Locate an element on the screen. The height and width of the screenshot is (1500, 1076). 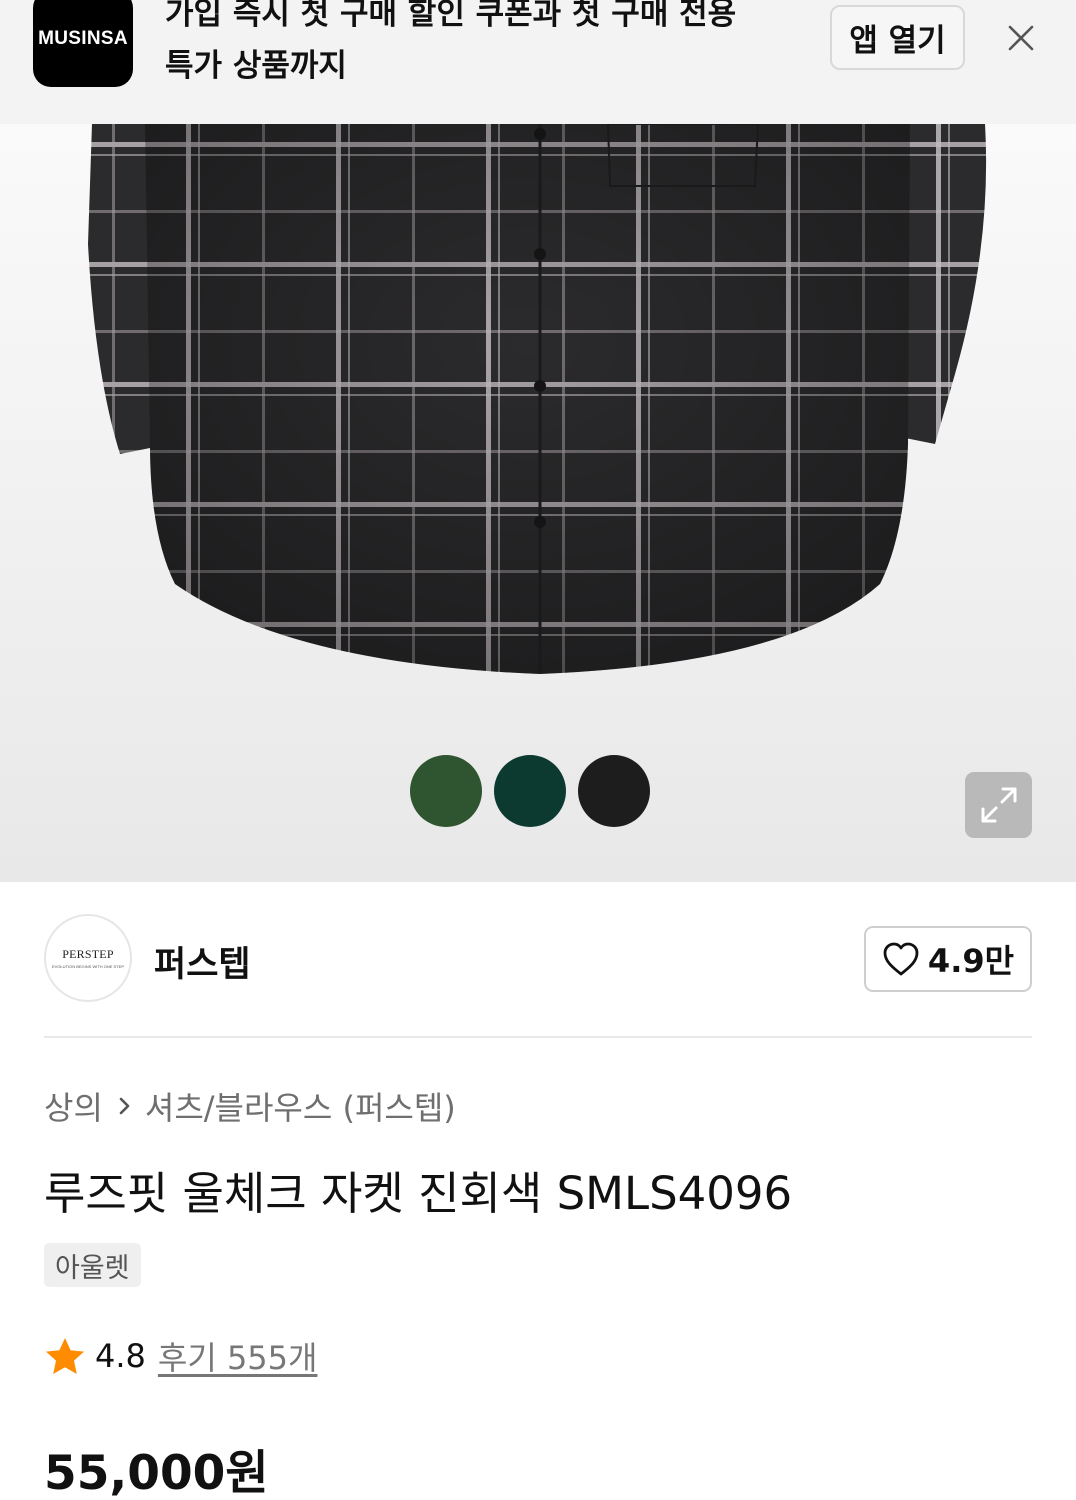
banner-line-2: 특가 상품까지 is located at coordinates (256, 66).